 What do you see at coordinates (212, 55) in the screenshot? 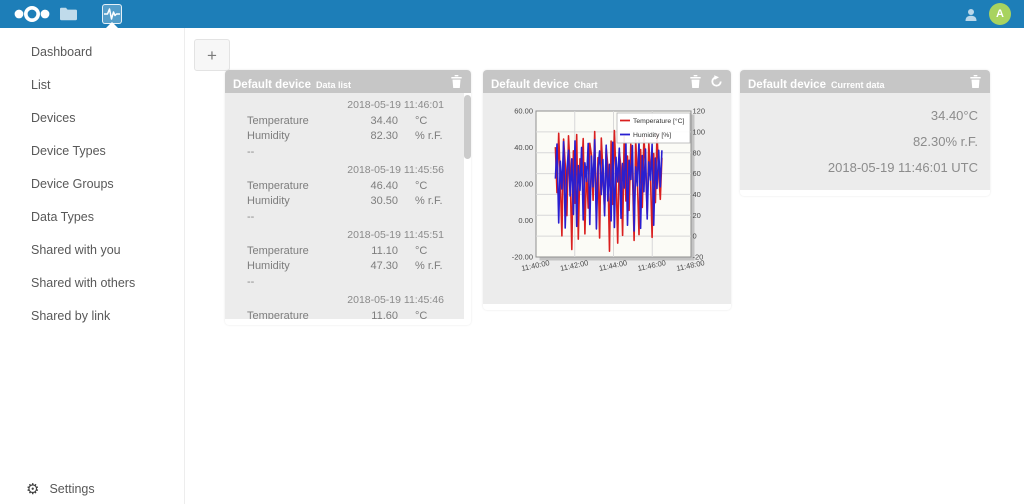
I see `add-widget-button: +` at bounding box center [212, 55].